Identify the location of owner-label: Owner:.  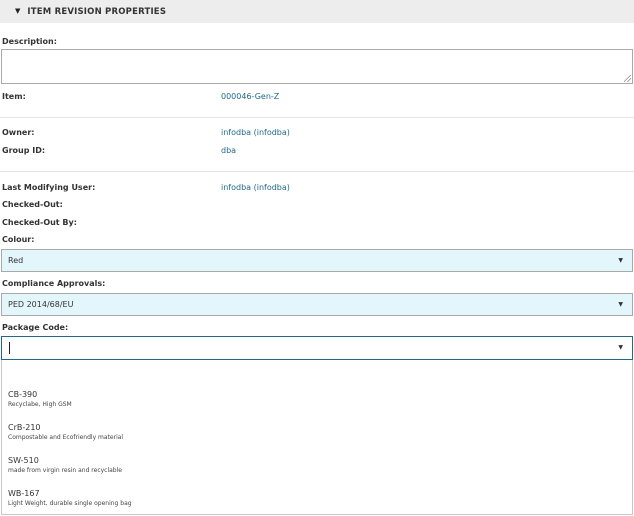
(18, 132).